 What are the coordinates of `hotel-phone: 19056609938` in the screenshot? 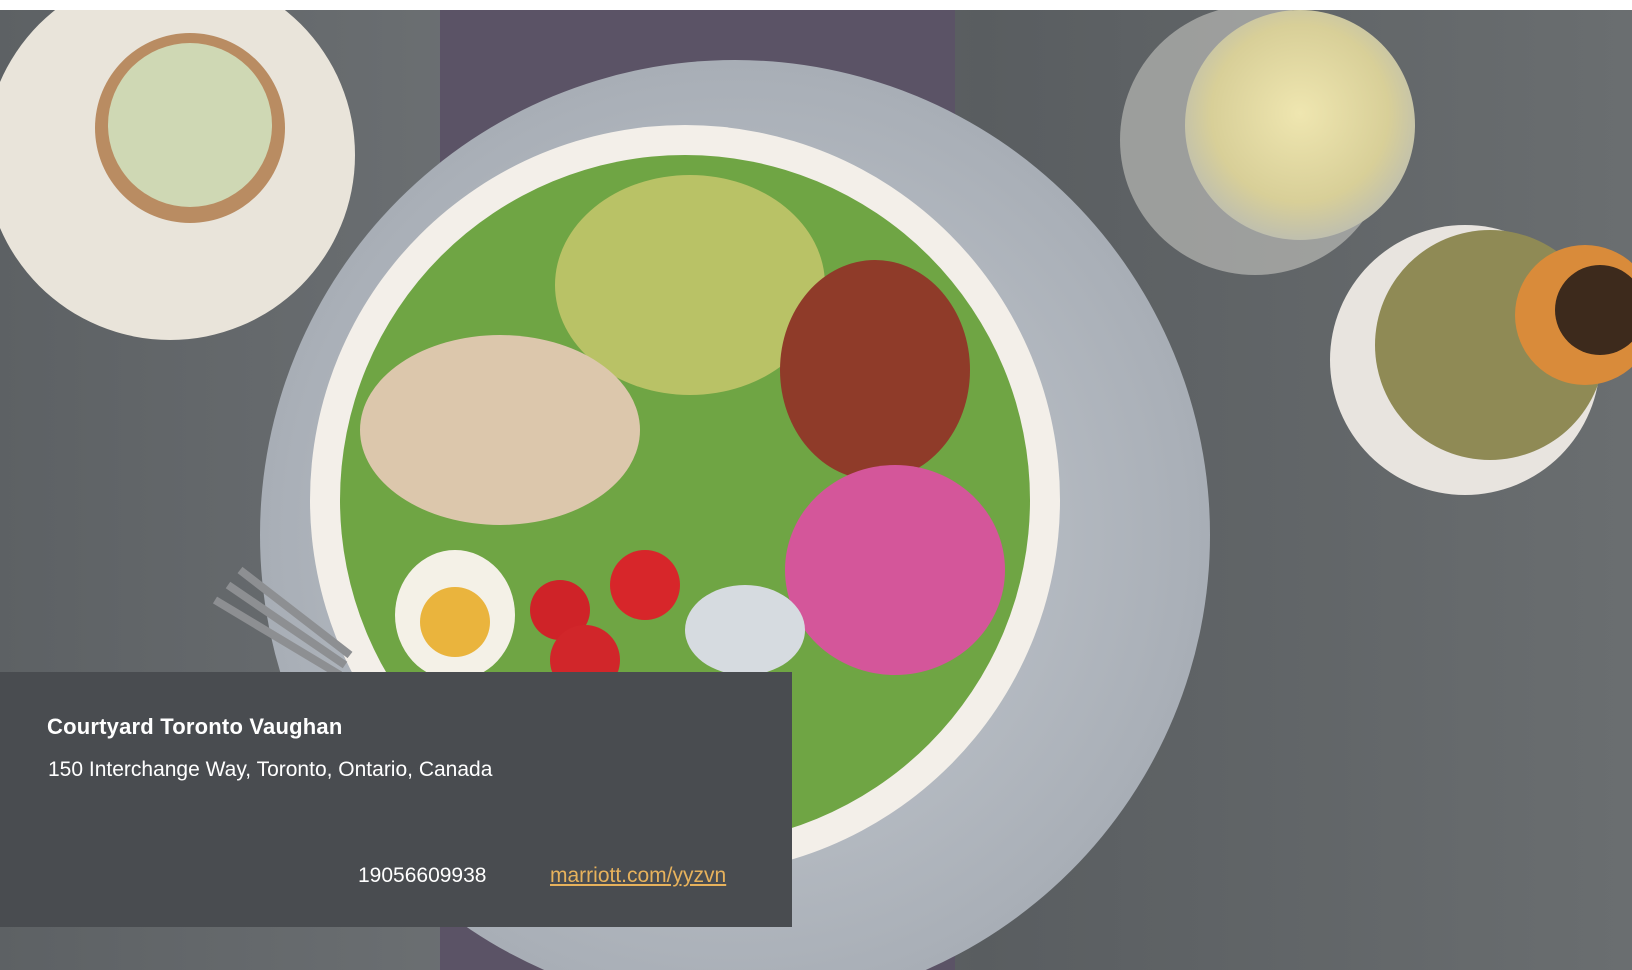 It's located at (422, 876).